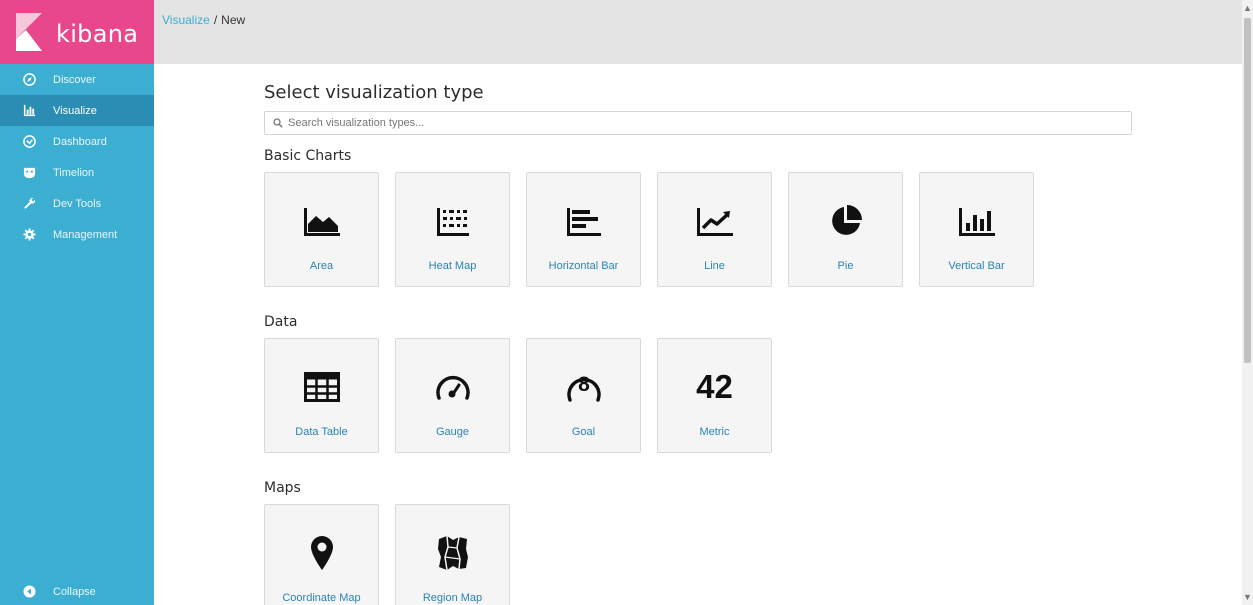 Image resolution: width=1253 pixels, height=605 pixels. I want to click on viz-card-area: Area, so click(321, 229).